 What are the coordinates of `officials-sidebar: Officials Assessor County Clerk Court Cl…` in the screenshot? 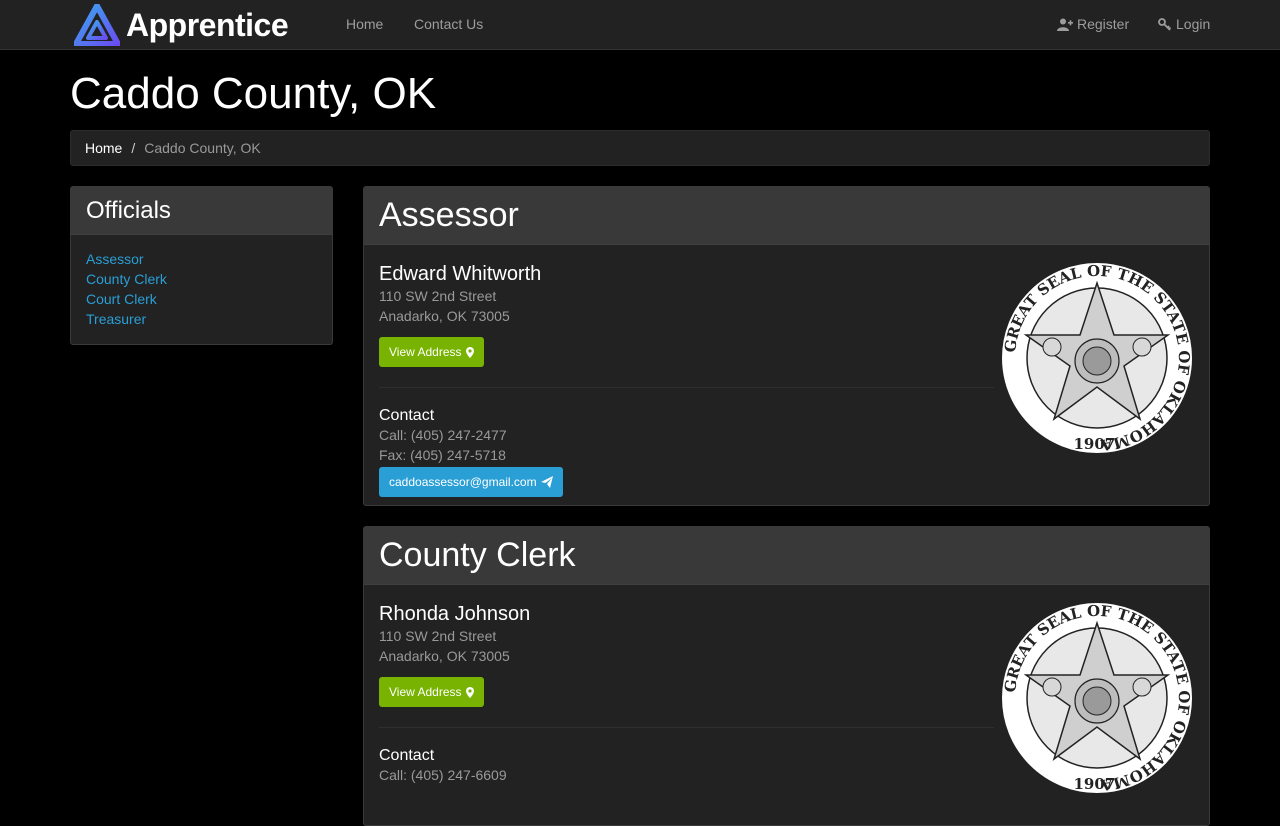 It's located at (201, 265).